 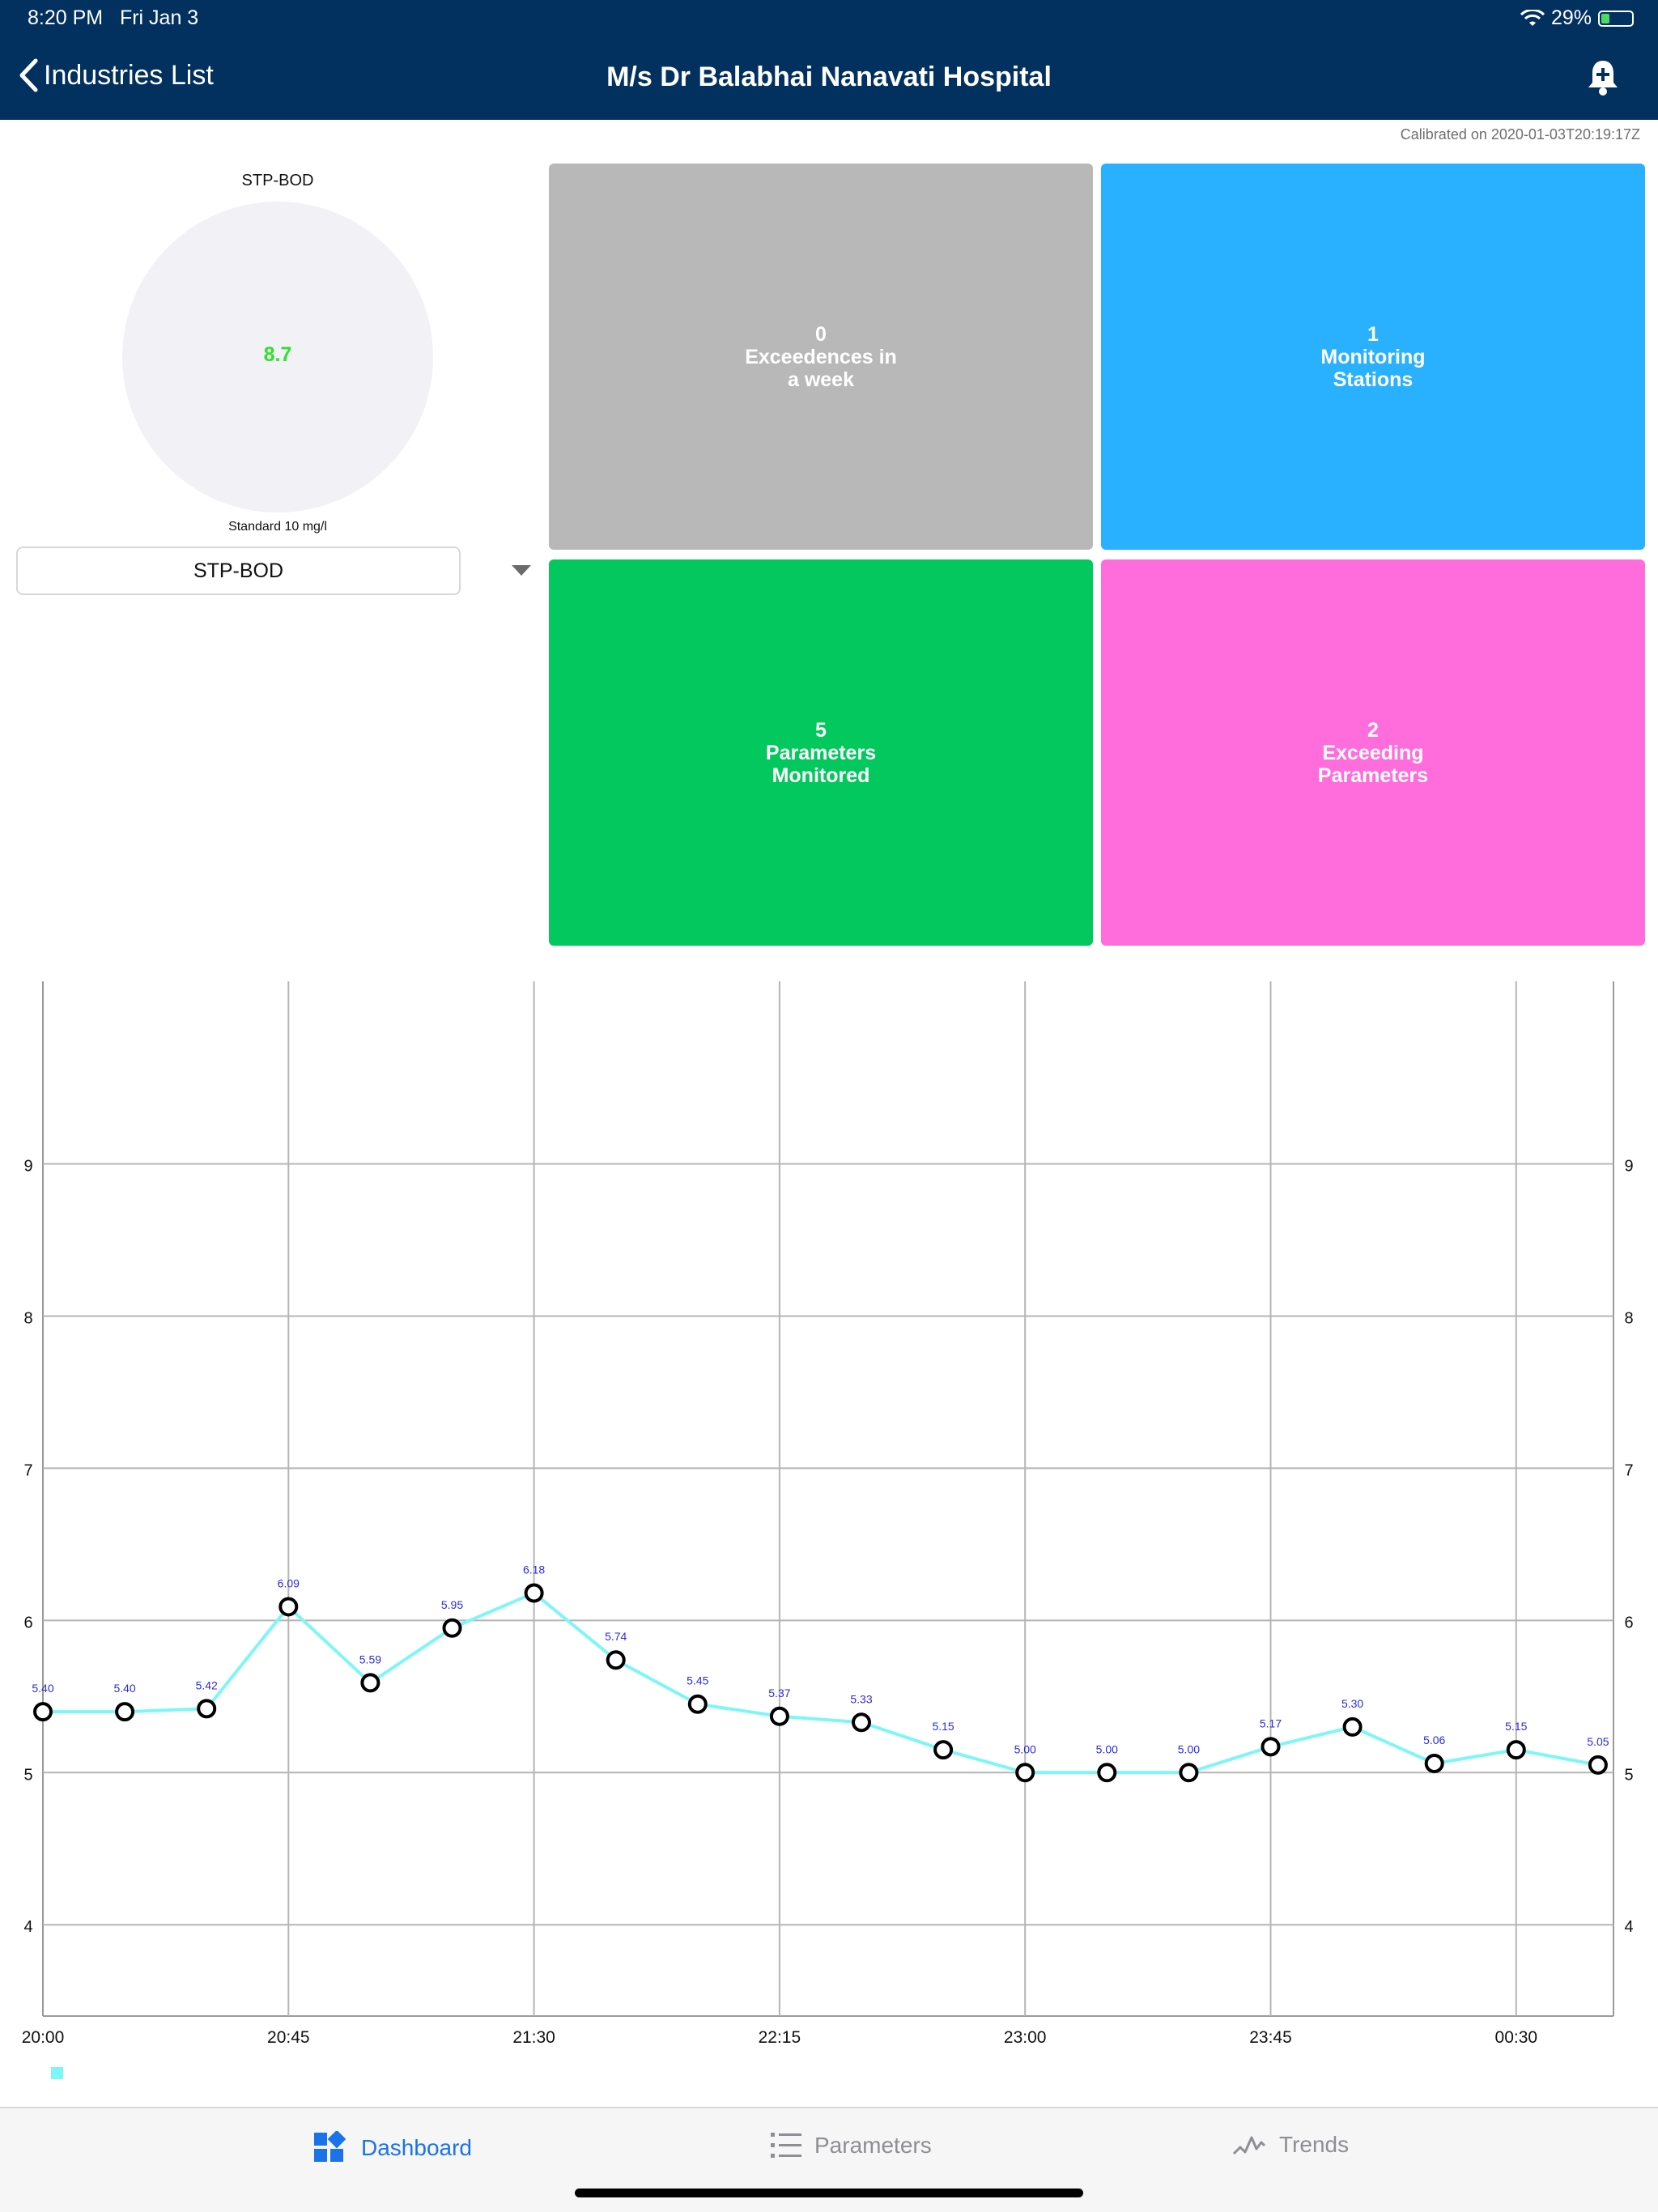 What do you see at coordinates (1271, 1723) in the screenshot?
I see `data-label: 5.17` at bounding box center [1271, 1723].